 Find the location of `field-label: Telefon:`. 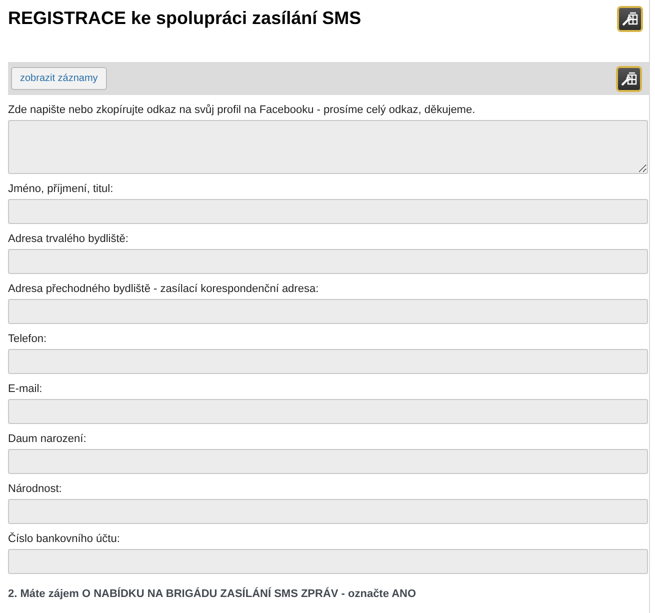

field-label: Telefon: is located at coordinates (28, 339).